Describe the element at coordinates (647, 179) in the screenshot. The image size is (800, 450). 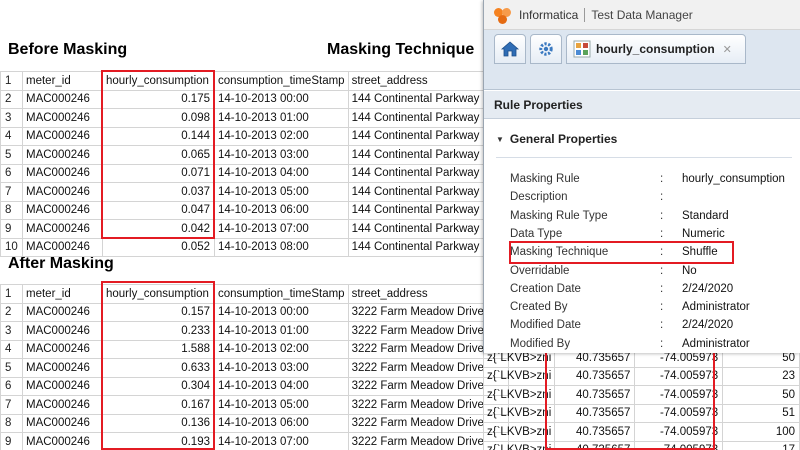
I see `property-row: Masking Rule: hourly_consumption` at that location.